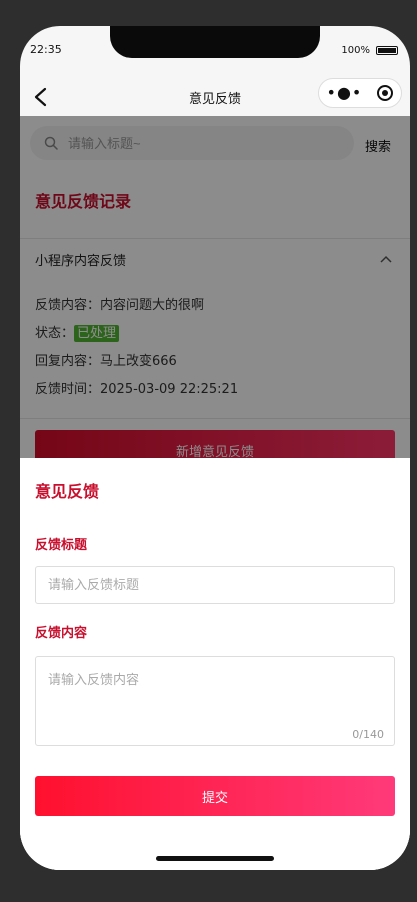 This screenshot has width=417, height=902. I want to click on submit-button: 提交, so click(215, 796).